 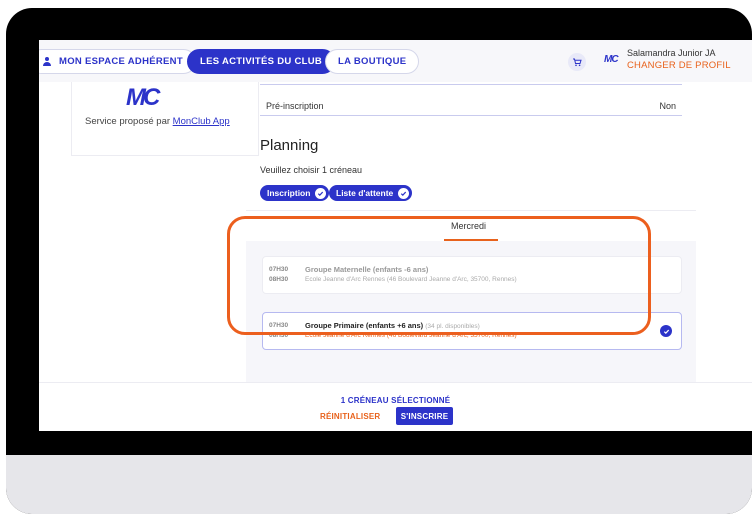 What do you see at coordinates (143, 97) in the screenshot?
I see `club-logo: MC` at bounding box center [143, 97].